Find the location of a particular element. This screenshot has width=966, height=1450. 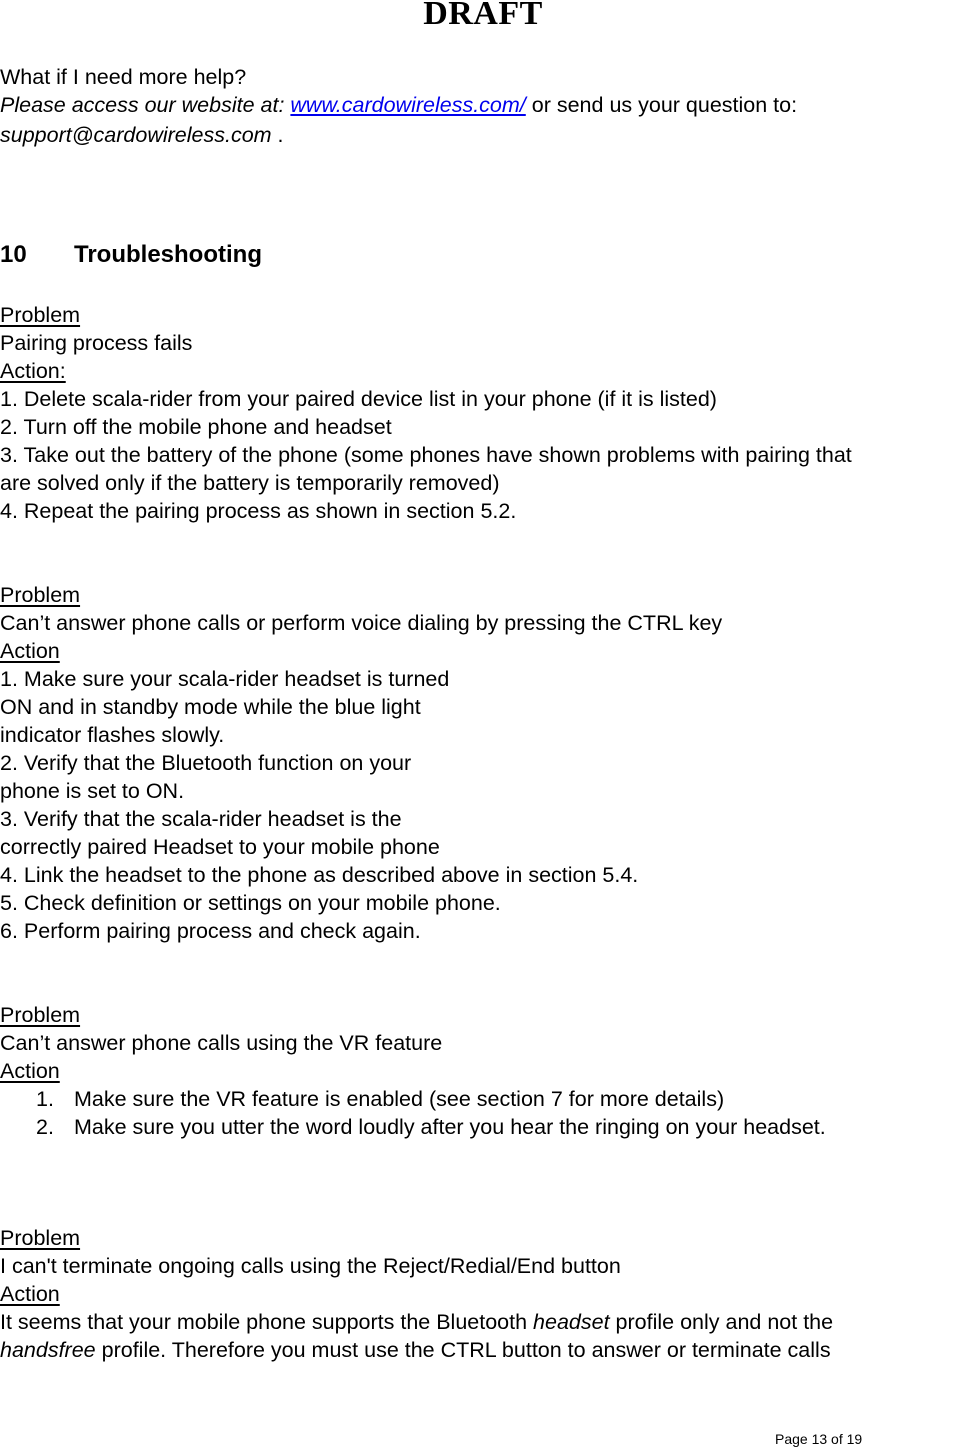

help-email-line: support@cardowireless.com . is located at coordinates (142, 135).